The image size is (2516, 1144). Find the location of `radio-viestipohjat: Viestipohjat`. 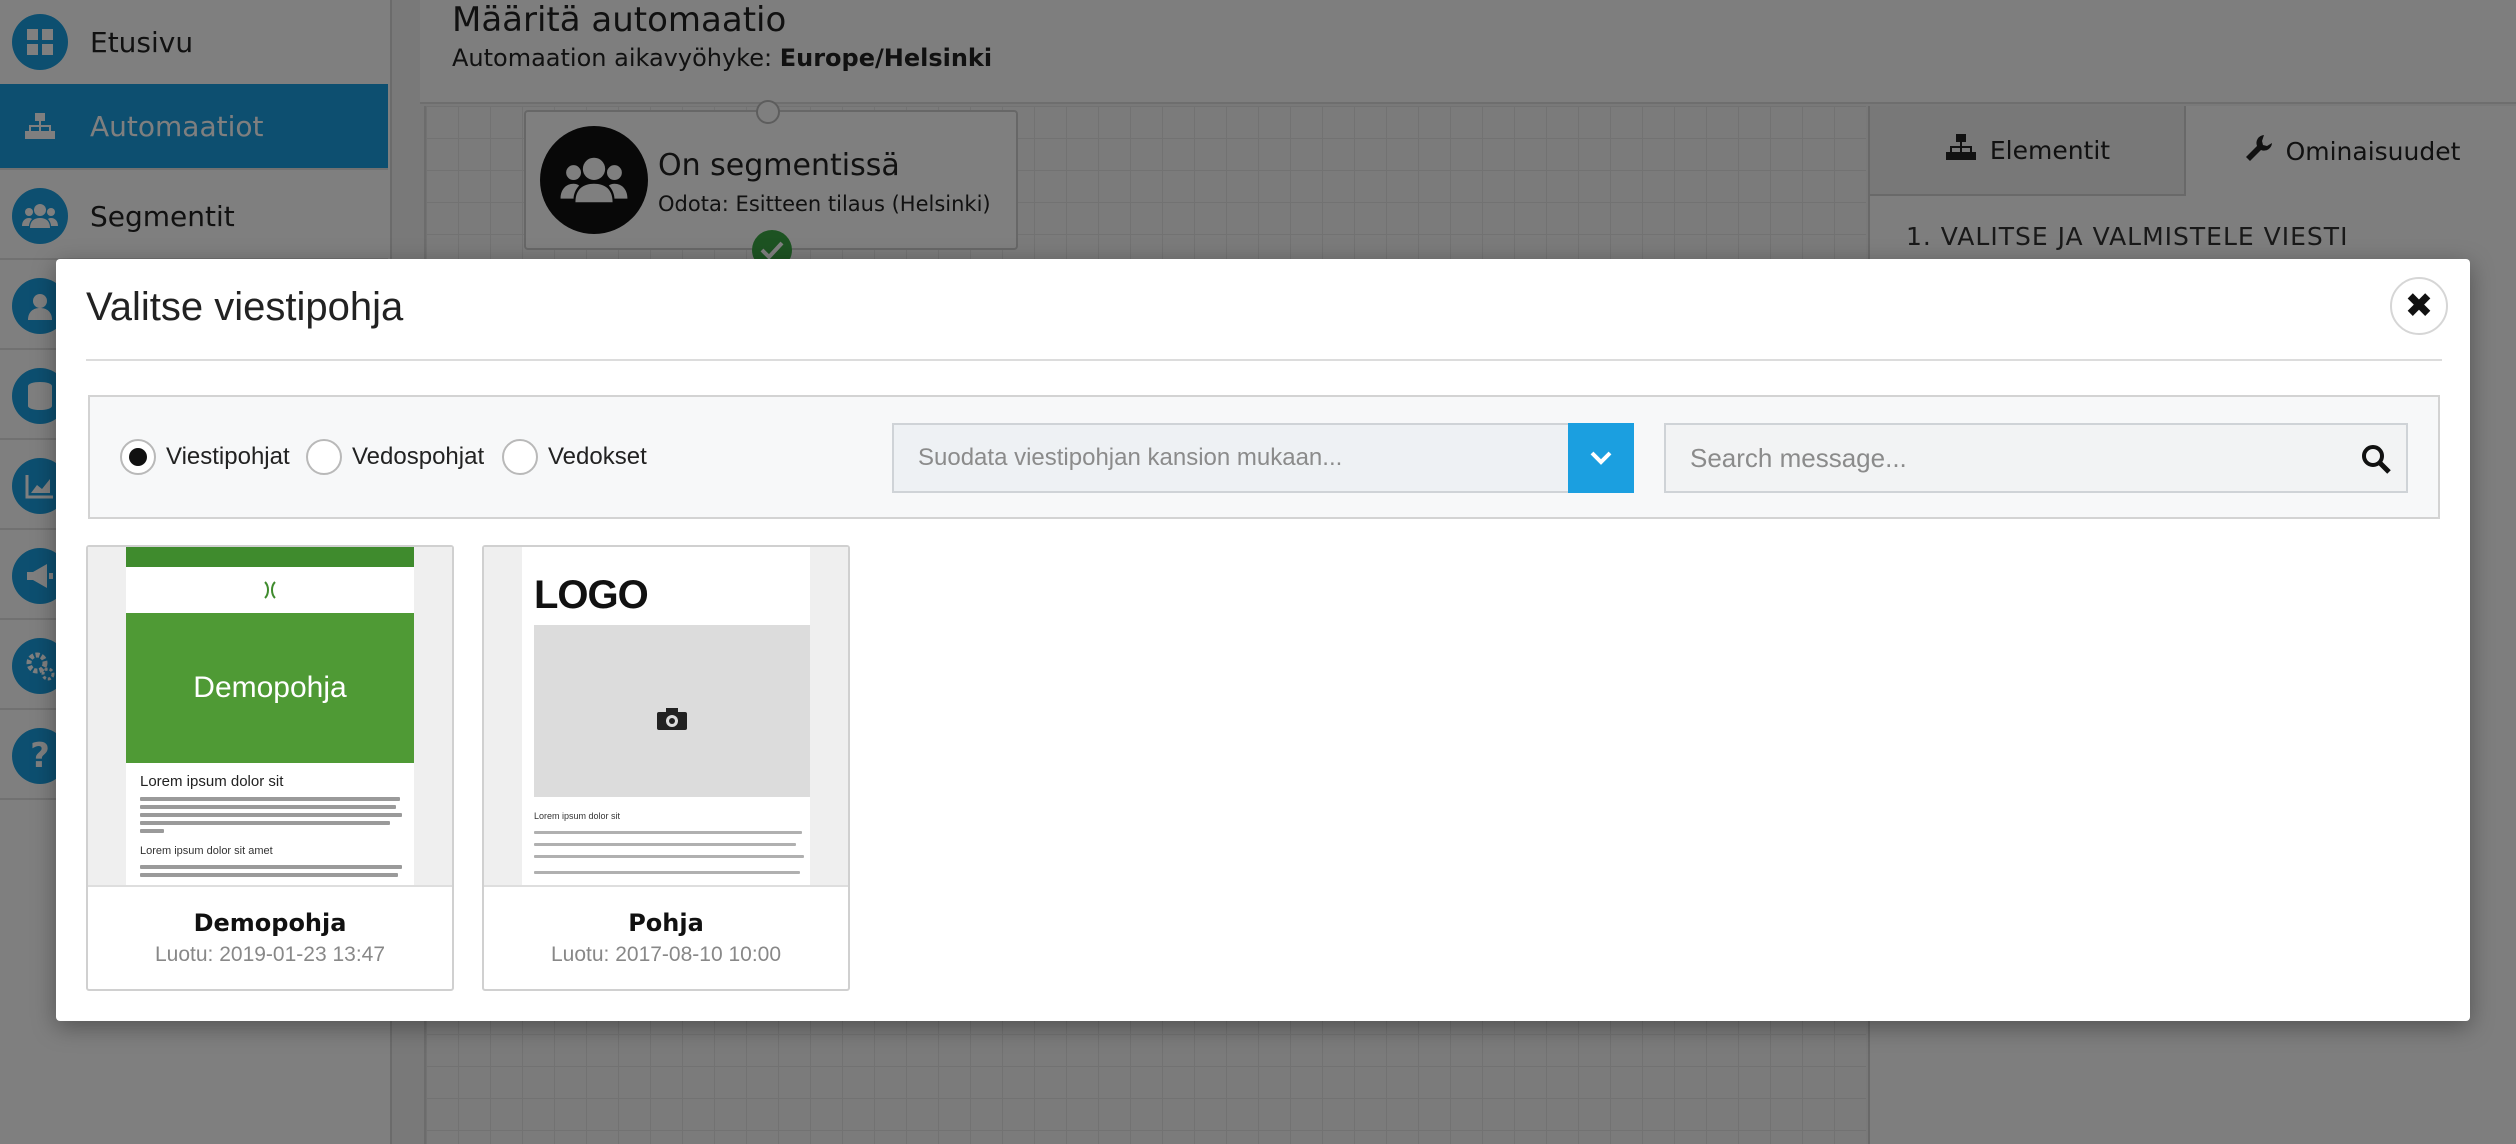

radio-viestipohjat: Viestipohjat is located at coordinates (205, 457).